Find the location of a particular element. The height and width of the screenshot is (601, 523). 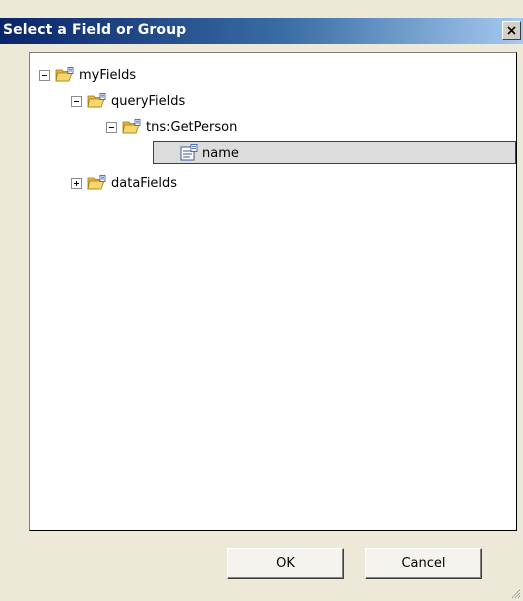

tree-node-datafields: dataFields is located at coordinates (124, 183).